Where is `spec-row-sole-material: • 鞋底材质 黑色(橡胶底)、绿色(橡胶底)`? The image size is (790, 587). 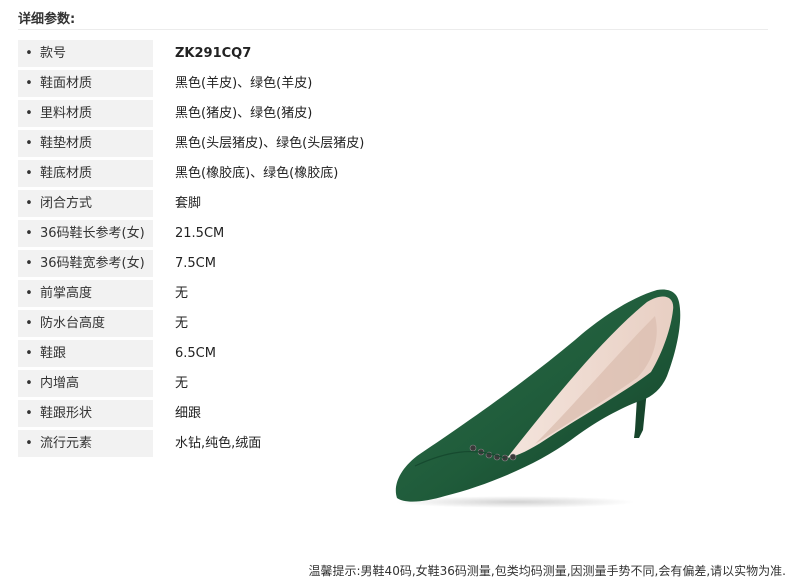 spec-row-sole-material: • 鞋底材质 黑色(橡胶底)、绿色(橡胶底) is located at coordinates (228, 174).